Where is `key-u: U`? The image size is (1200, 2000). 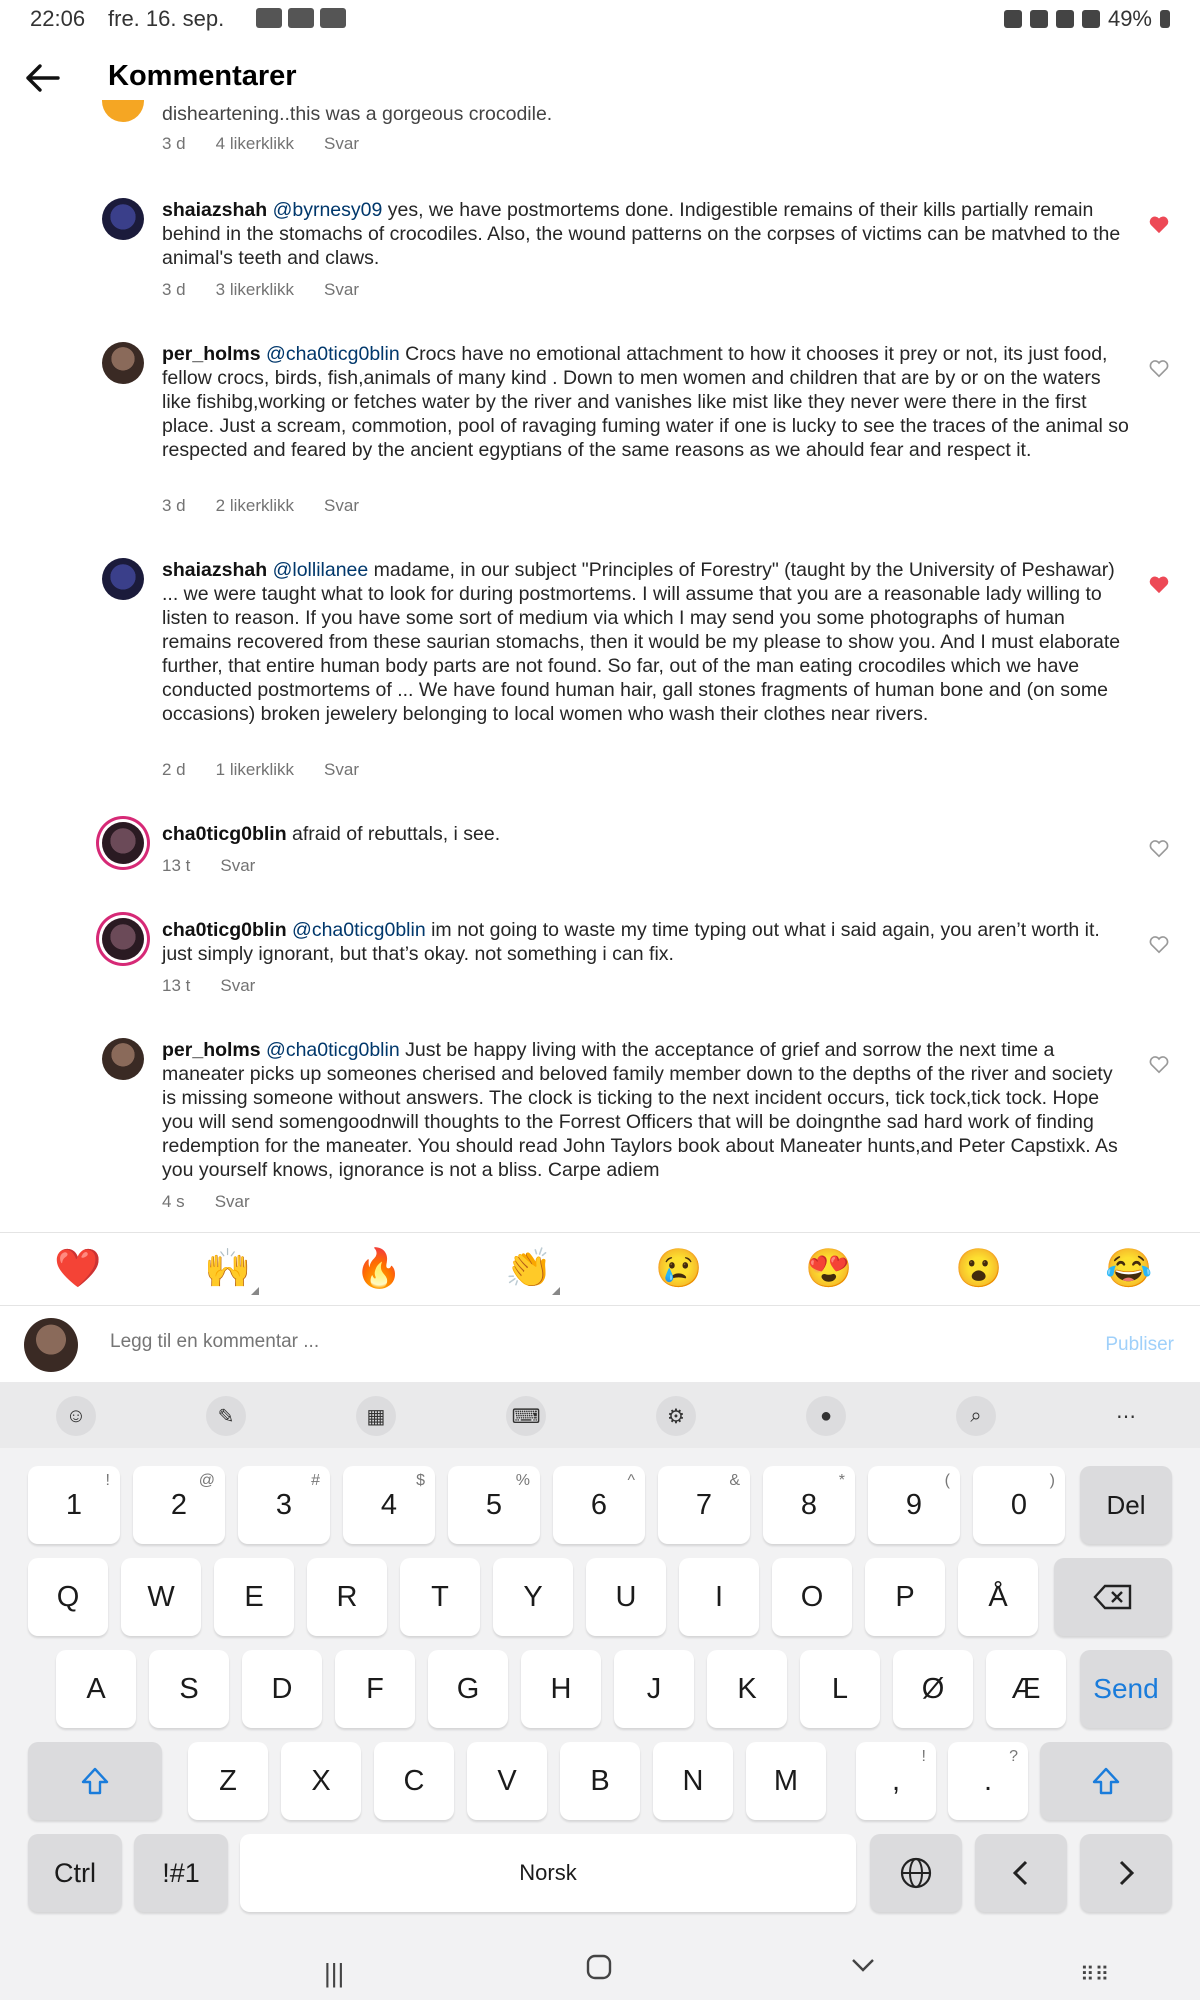 key-u: U is located at coordinates (626, 1597).